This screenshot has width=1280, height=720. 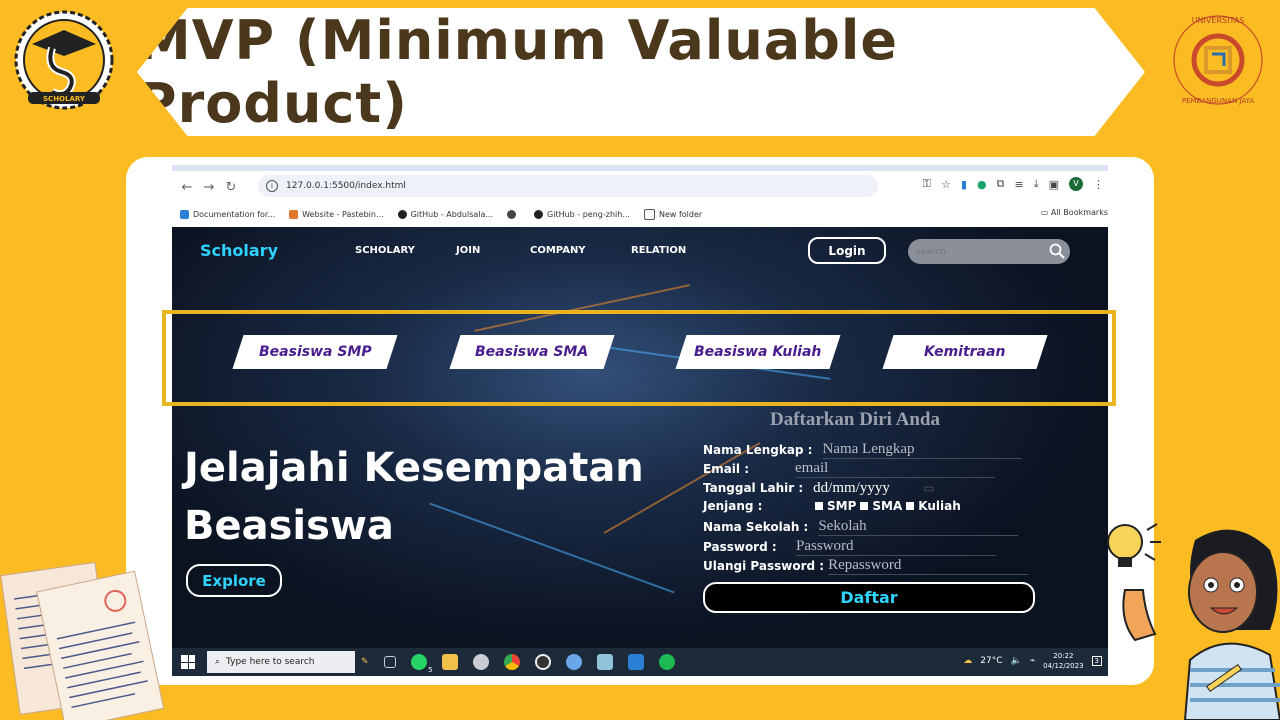 What do you see at coordinates (639, 358) in the screenshot?
I see `highlight-frame` at bounding box center [639, 358].